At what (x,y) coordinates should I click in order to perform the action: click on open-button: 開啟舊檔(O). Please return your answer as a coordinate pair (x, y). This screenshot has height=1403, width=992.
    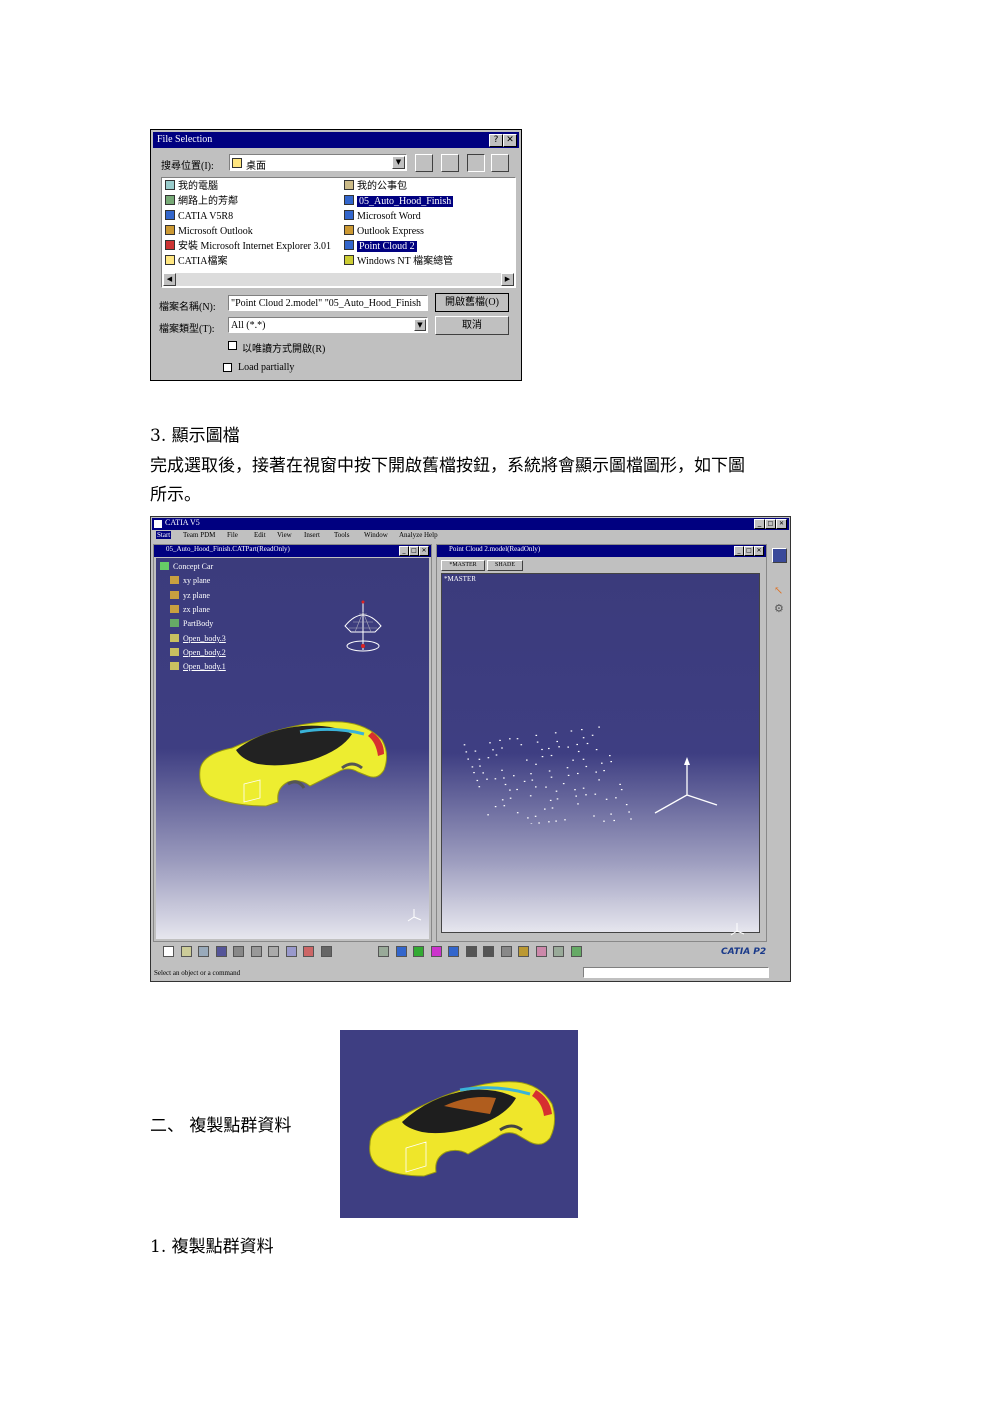
    Looking at the image, I should click on (472, 302).